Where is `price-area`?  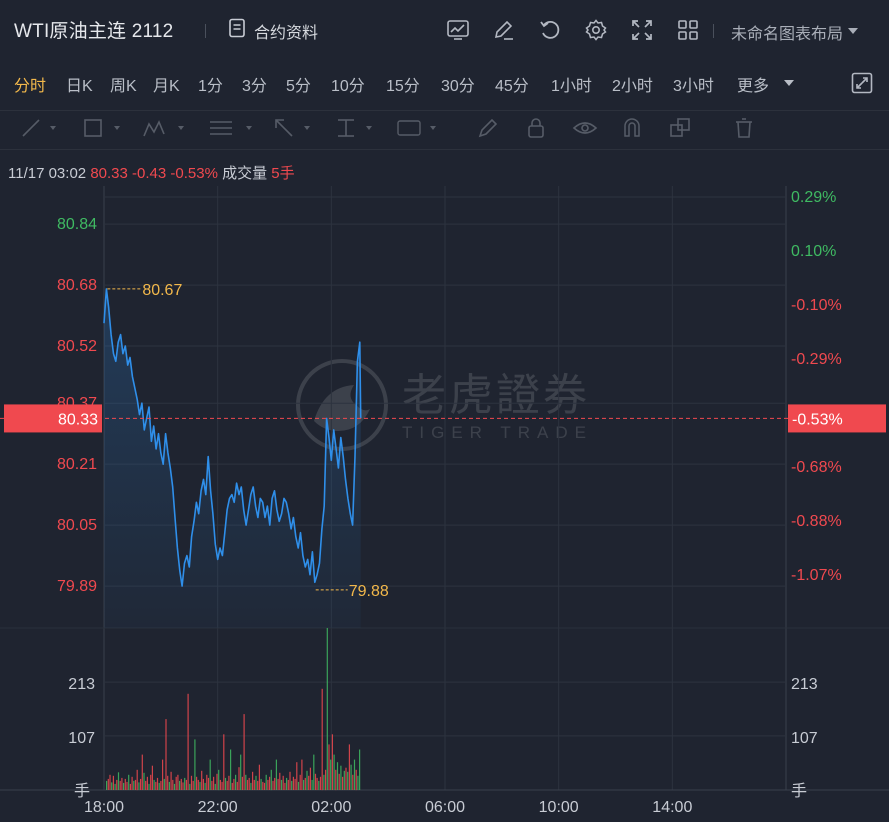
price-area is located at coordinates (232, 458).